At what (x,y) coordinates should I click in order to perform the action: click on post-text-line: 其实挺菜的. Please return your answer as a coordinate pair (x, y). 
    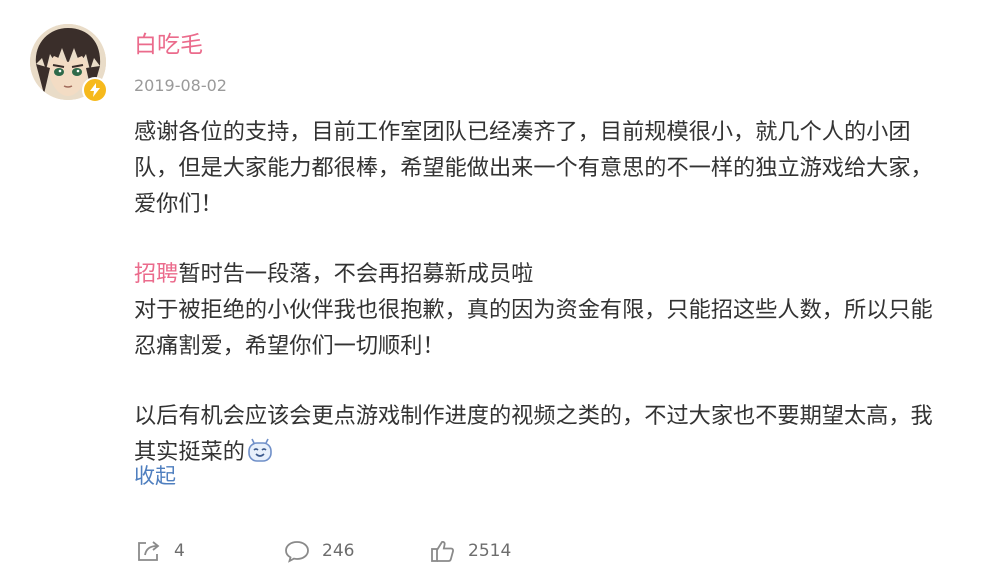
    Looking at the image, I should click on (559, 452).